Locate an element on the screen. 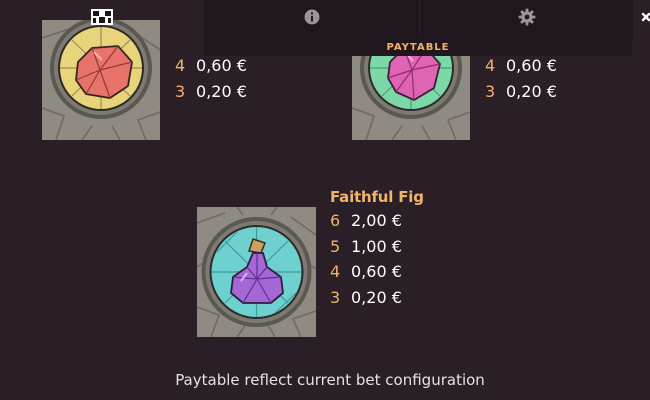 The width and height of the screenshot is (650, 400). red-gem-icon is located at coordinates (101, 80).